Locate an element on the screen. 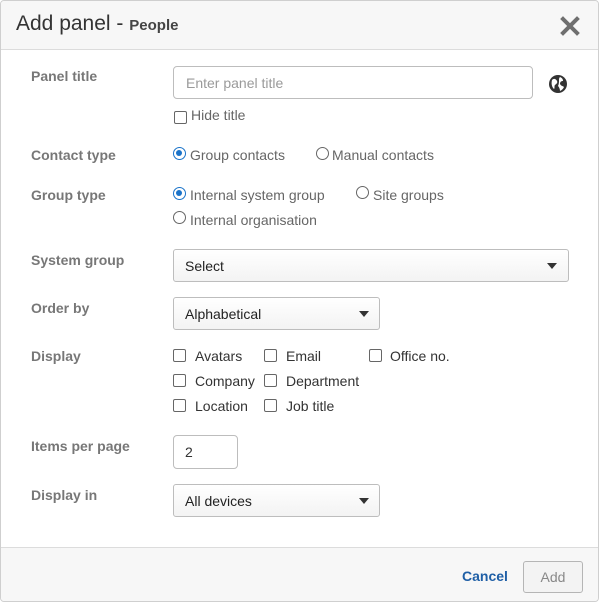 The image size is (599, 602). order-by-value: Alphabetical is located at coordinates (223, 314).